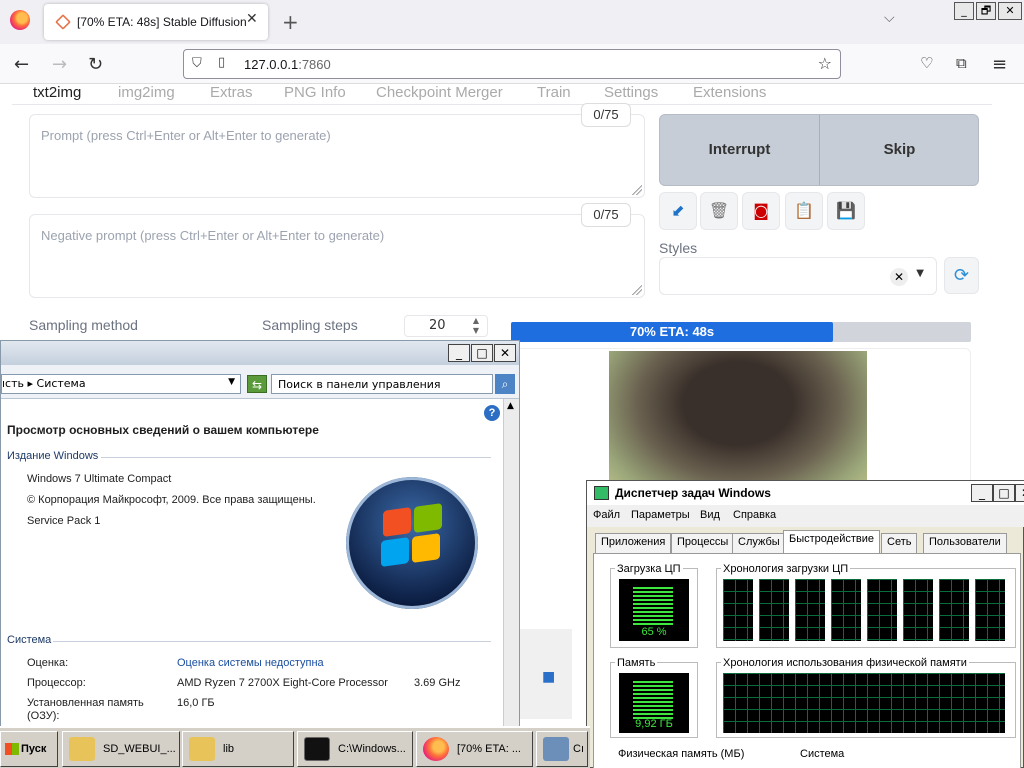 Image resolution: width=1024 pixels, height=768 pixels. What do you see at coordinates (889, 18) in the screenshot?
I see `list-tabs-chevron-icon: ⌵` at bounding box center [889, 18].